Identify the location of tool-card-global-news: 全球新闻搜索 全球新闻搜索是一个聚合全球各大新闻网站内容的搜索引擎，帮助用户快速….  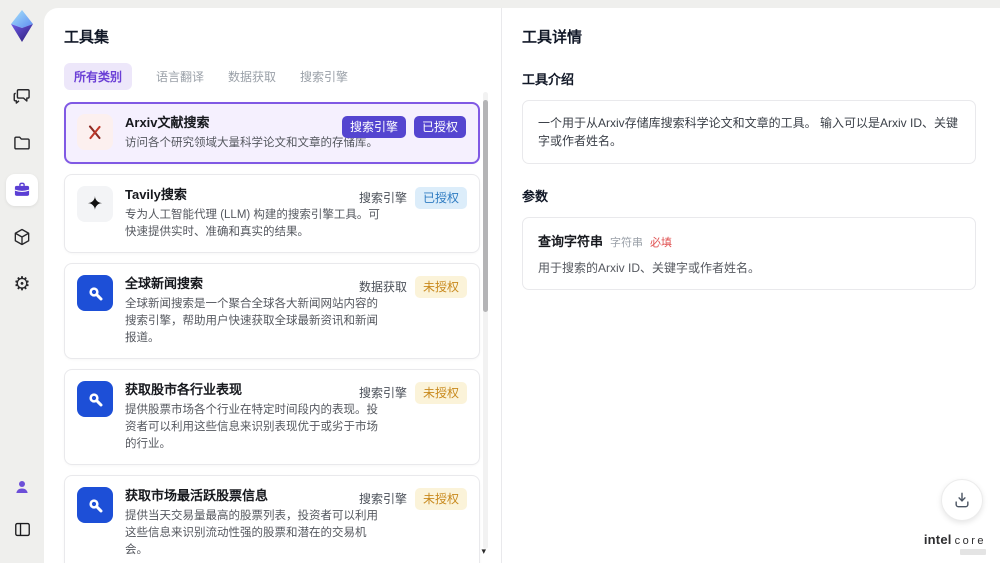
(272, 311).